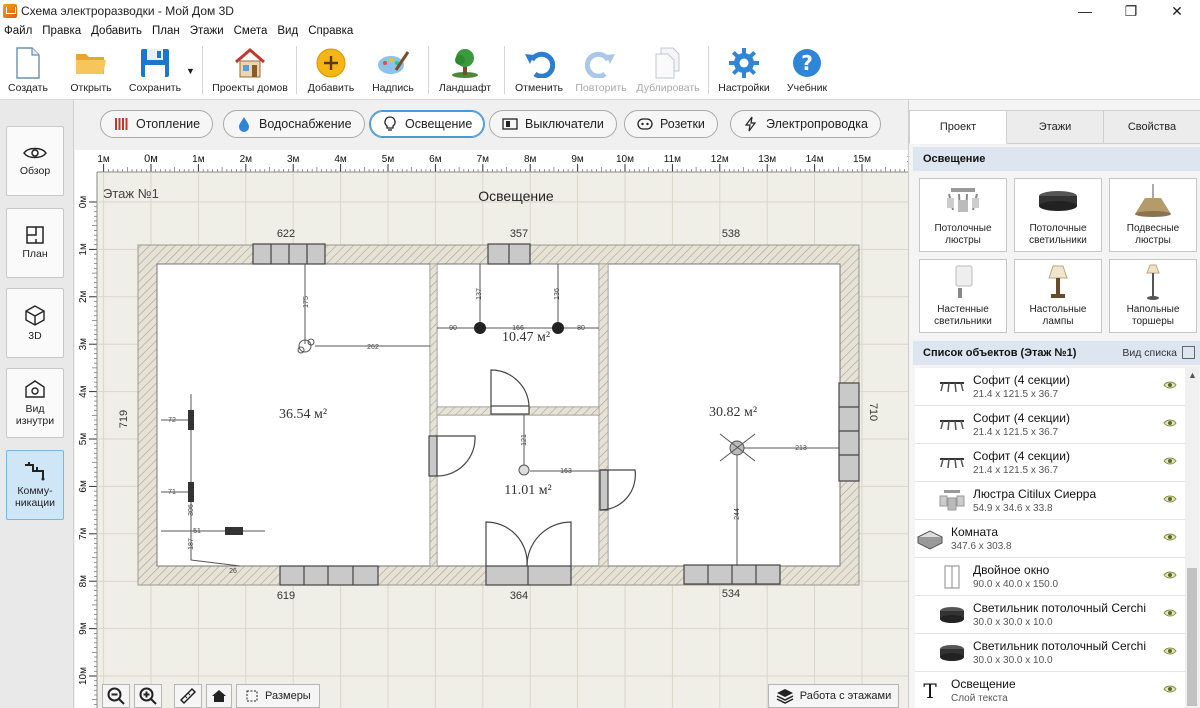 This screenshot has height=708, width=1200. Describe the element at coordinates (155, 72) in the screenshot. I see `save-button: Сохранить` at that location.